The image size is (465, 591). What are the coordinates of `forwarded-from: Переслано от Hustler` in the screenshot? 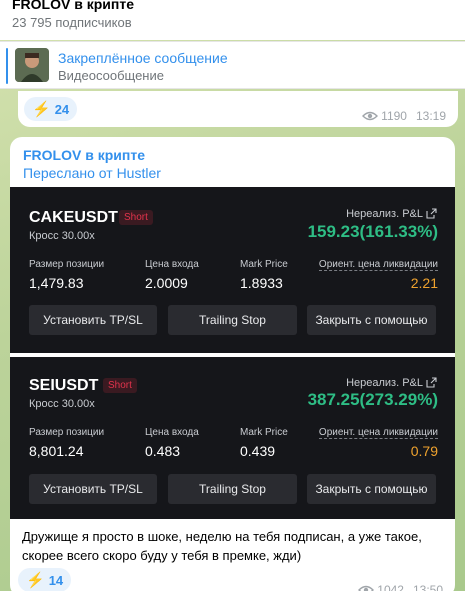 It's located at (92, 173).